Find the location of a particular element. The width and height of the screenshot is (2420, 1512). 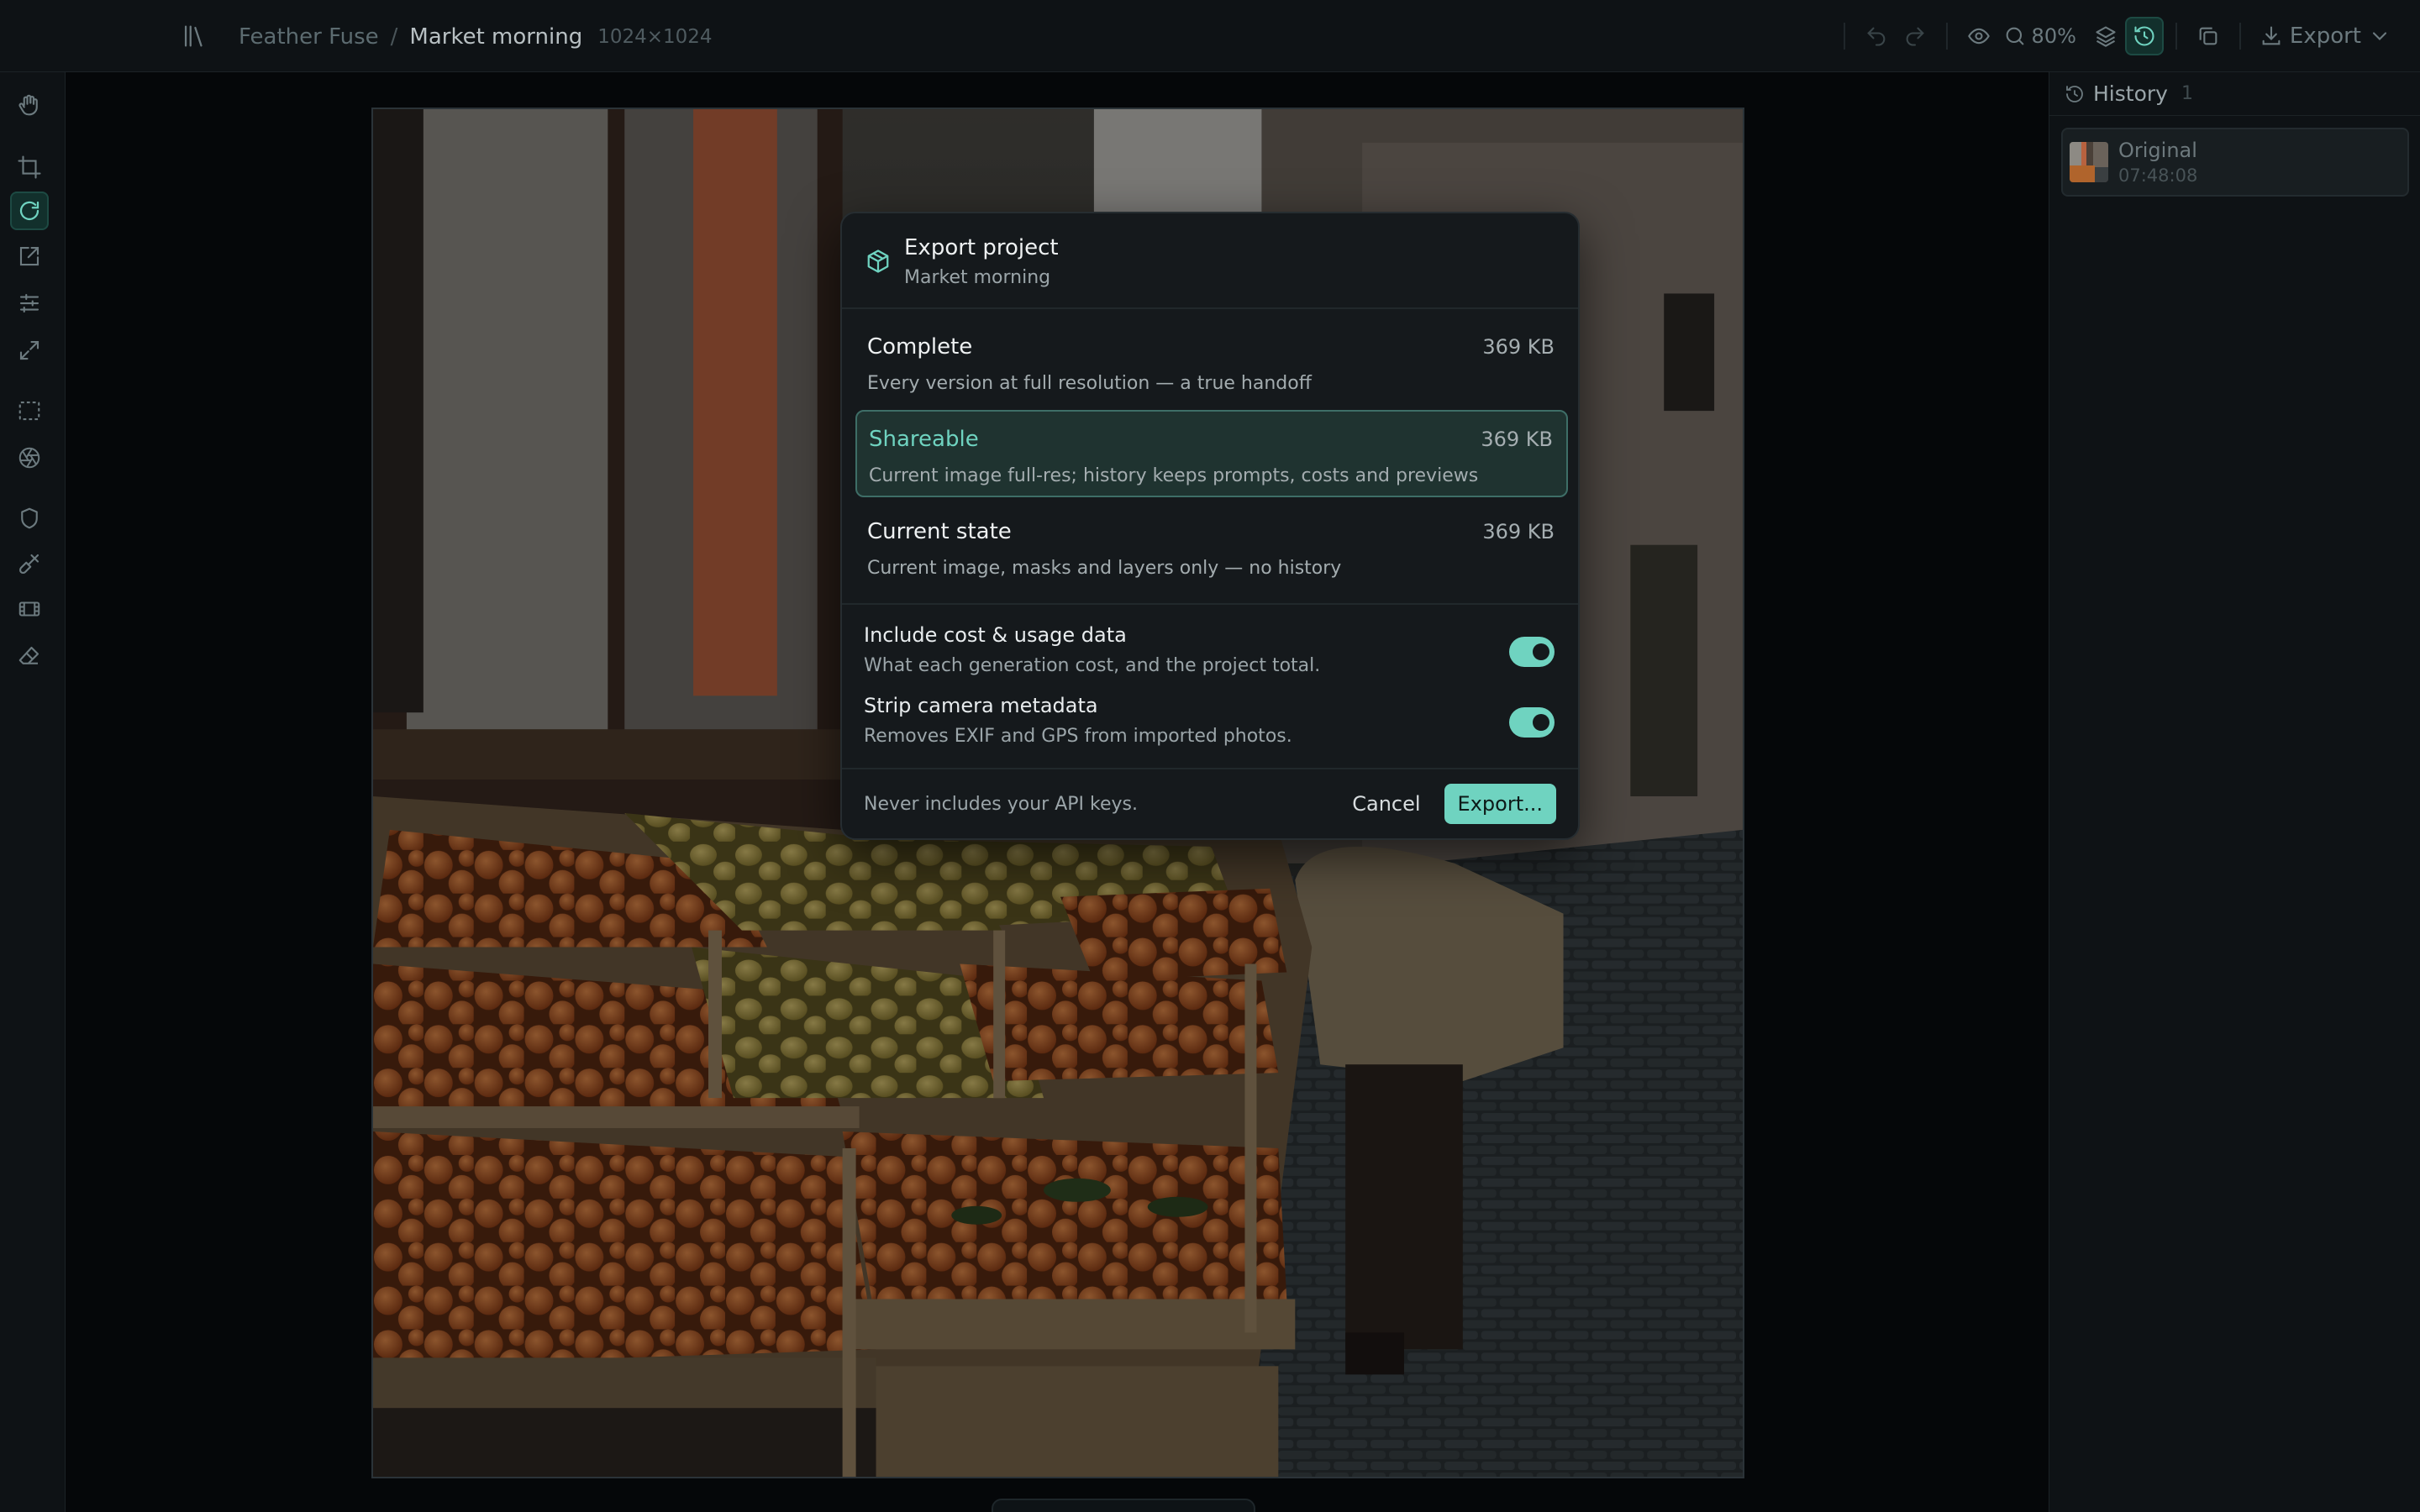

zoom-level: 80% is located at coordinates (2053, 36).